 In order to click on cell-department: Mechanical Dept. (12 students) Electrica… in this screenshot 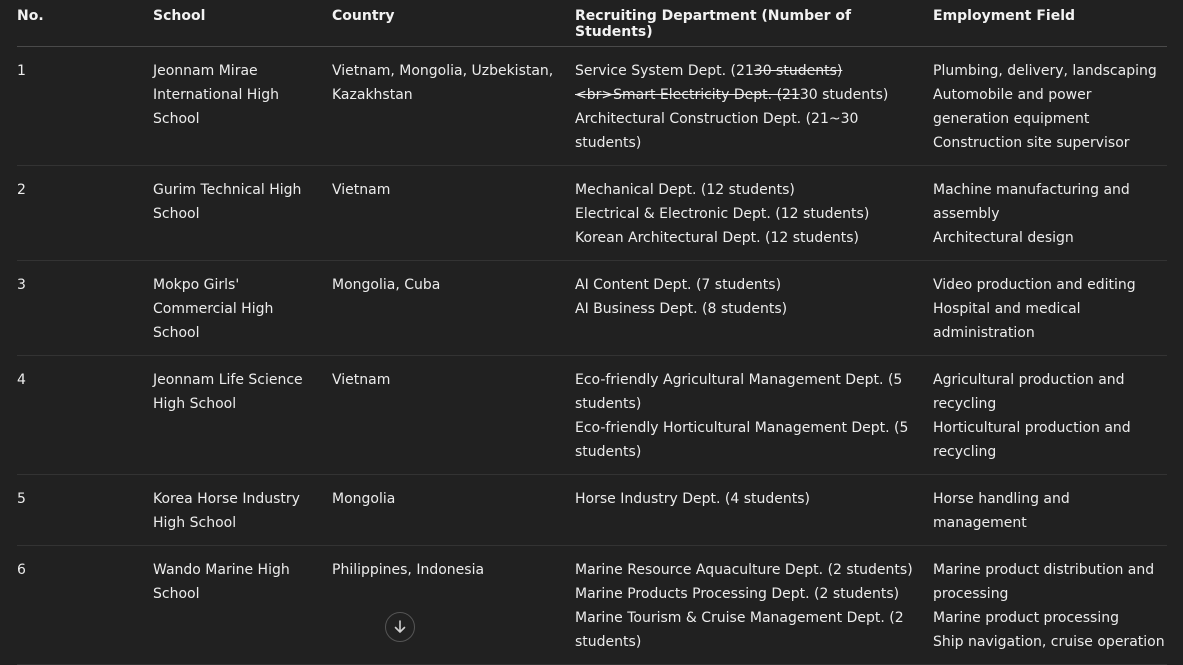, I will do `click(754, 213)`.